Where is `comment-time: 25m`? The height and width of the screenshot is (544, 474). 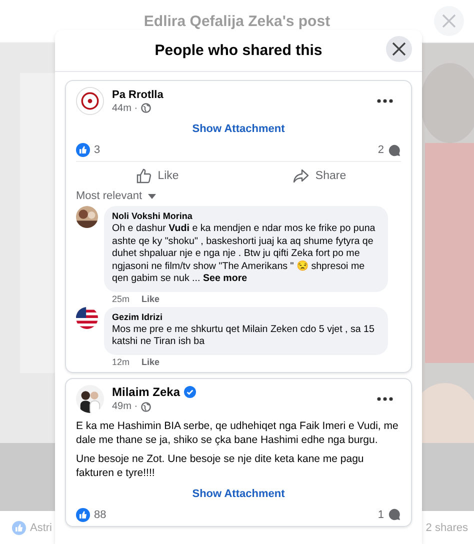
comment-time: 25m is located at coordinates (121, 299).